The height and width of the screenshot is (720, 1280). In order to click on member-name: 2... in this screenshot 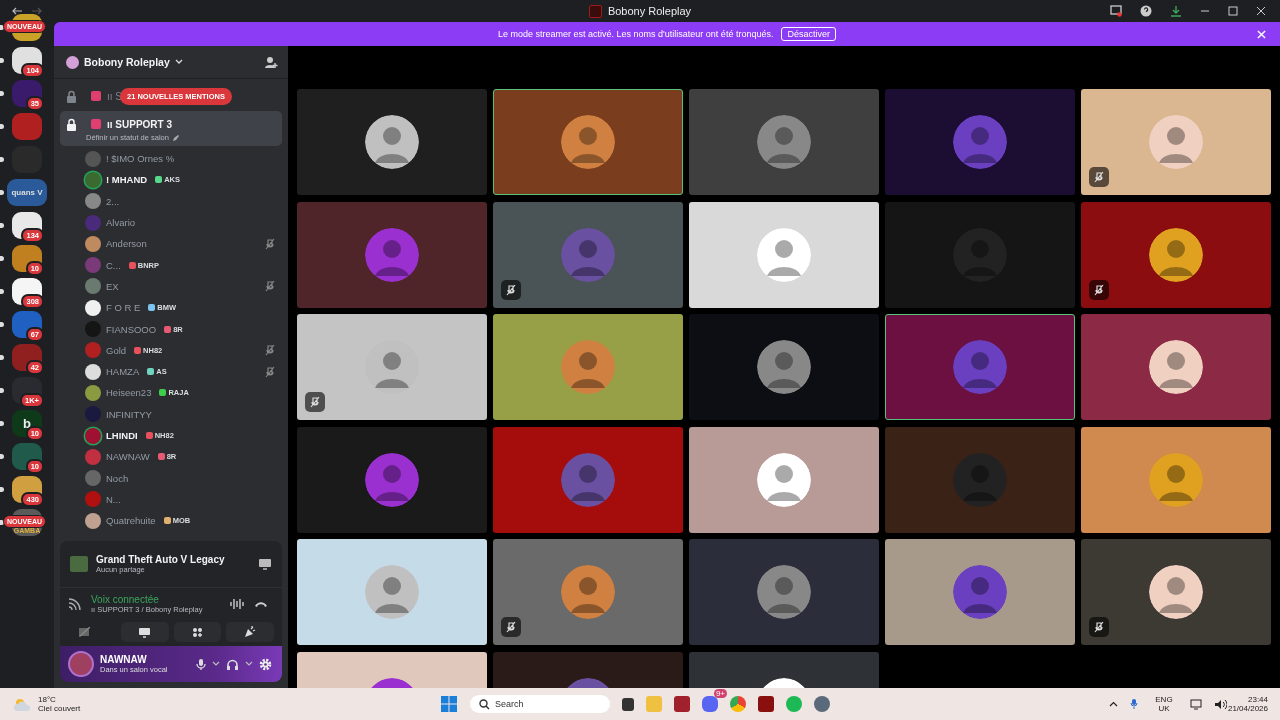, I will do `click(113, 201)`.